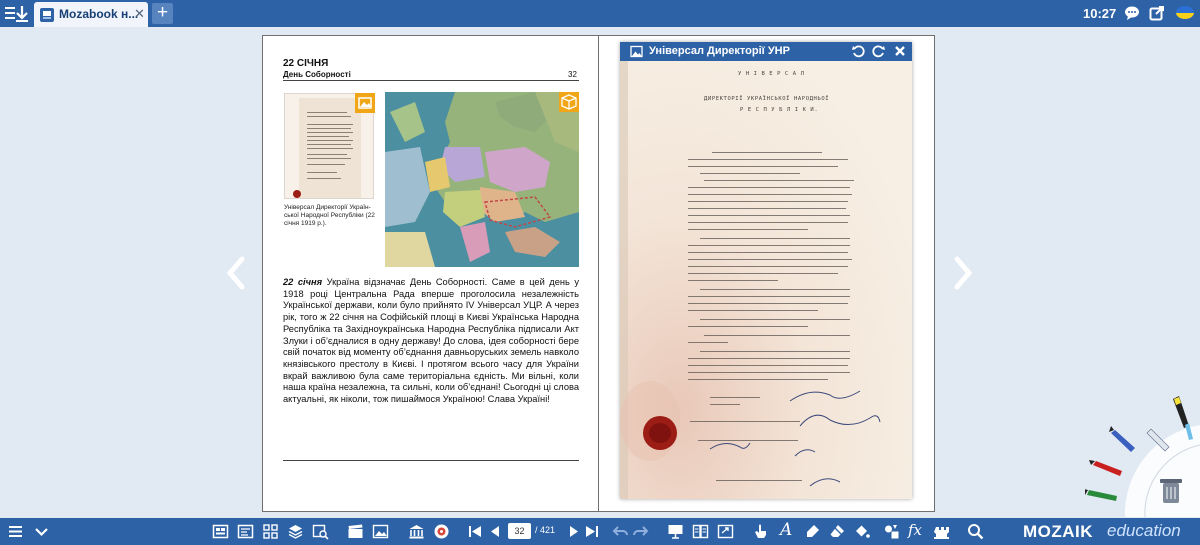  I want to click on book-icon, so click(47, 15).